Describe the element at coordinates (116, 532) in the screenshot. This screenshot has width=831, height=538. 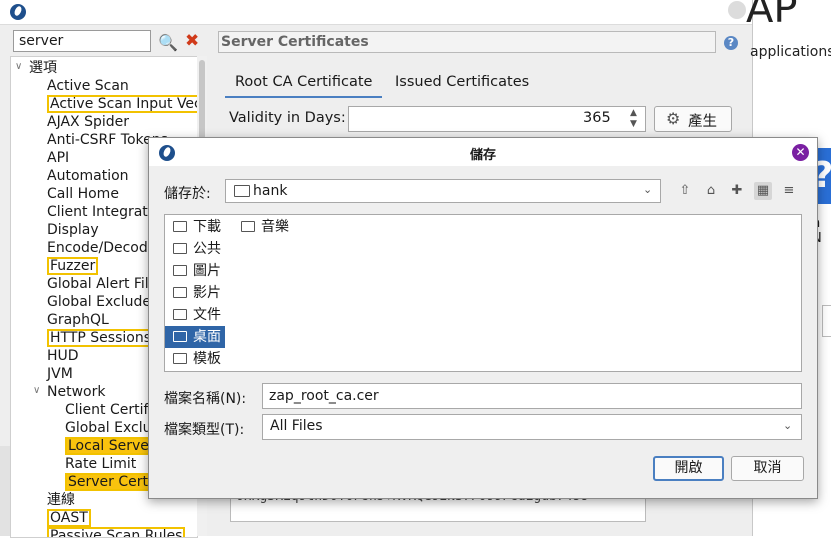
I see `tree-item: Passive Scan Rules` at that location.